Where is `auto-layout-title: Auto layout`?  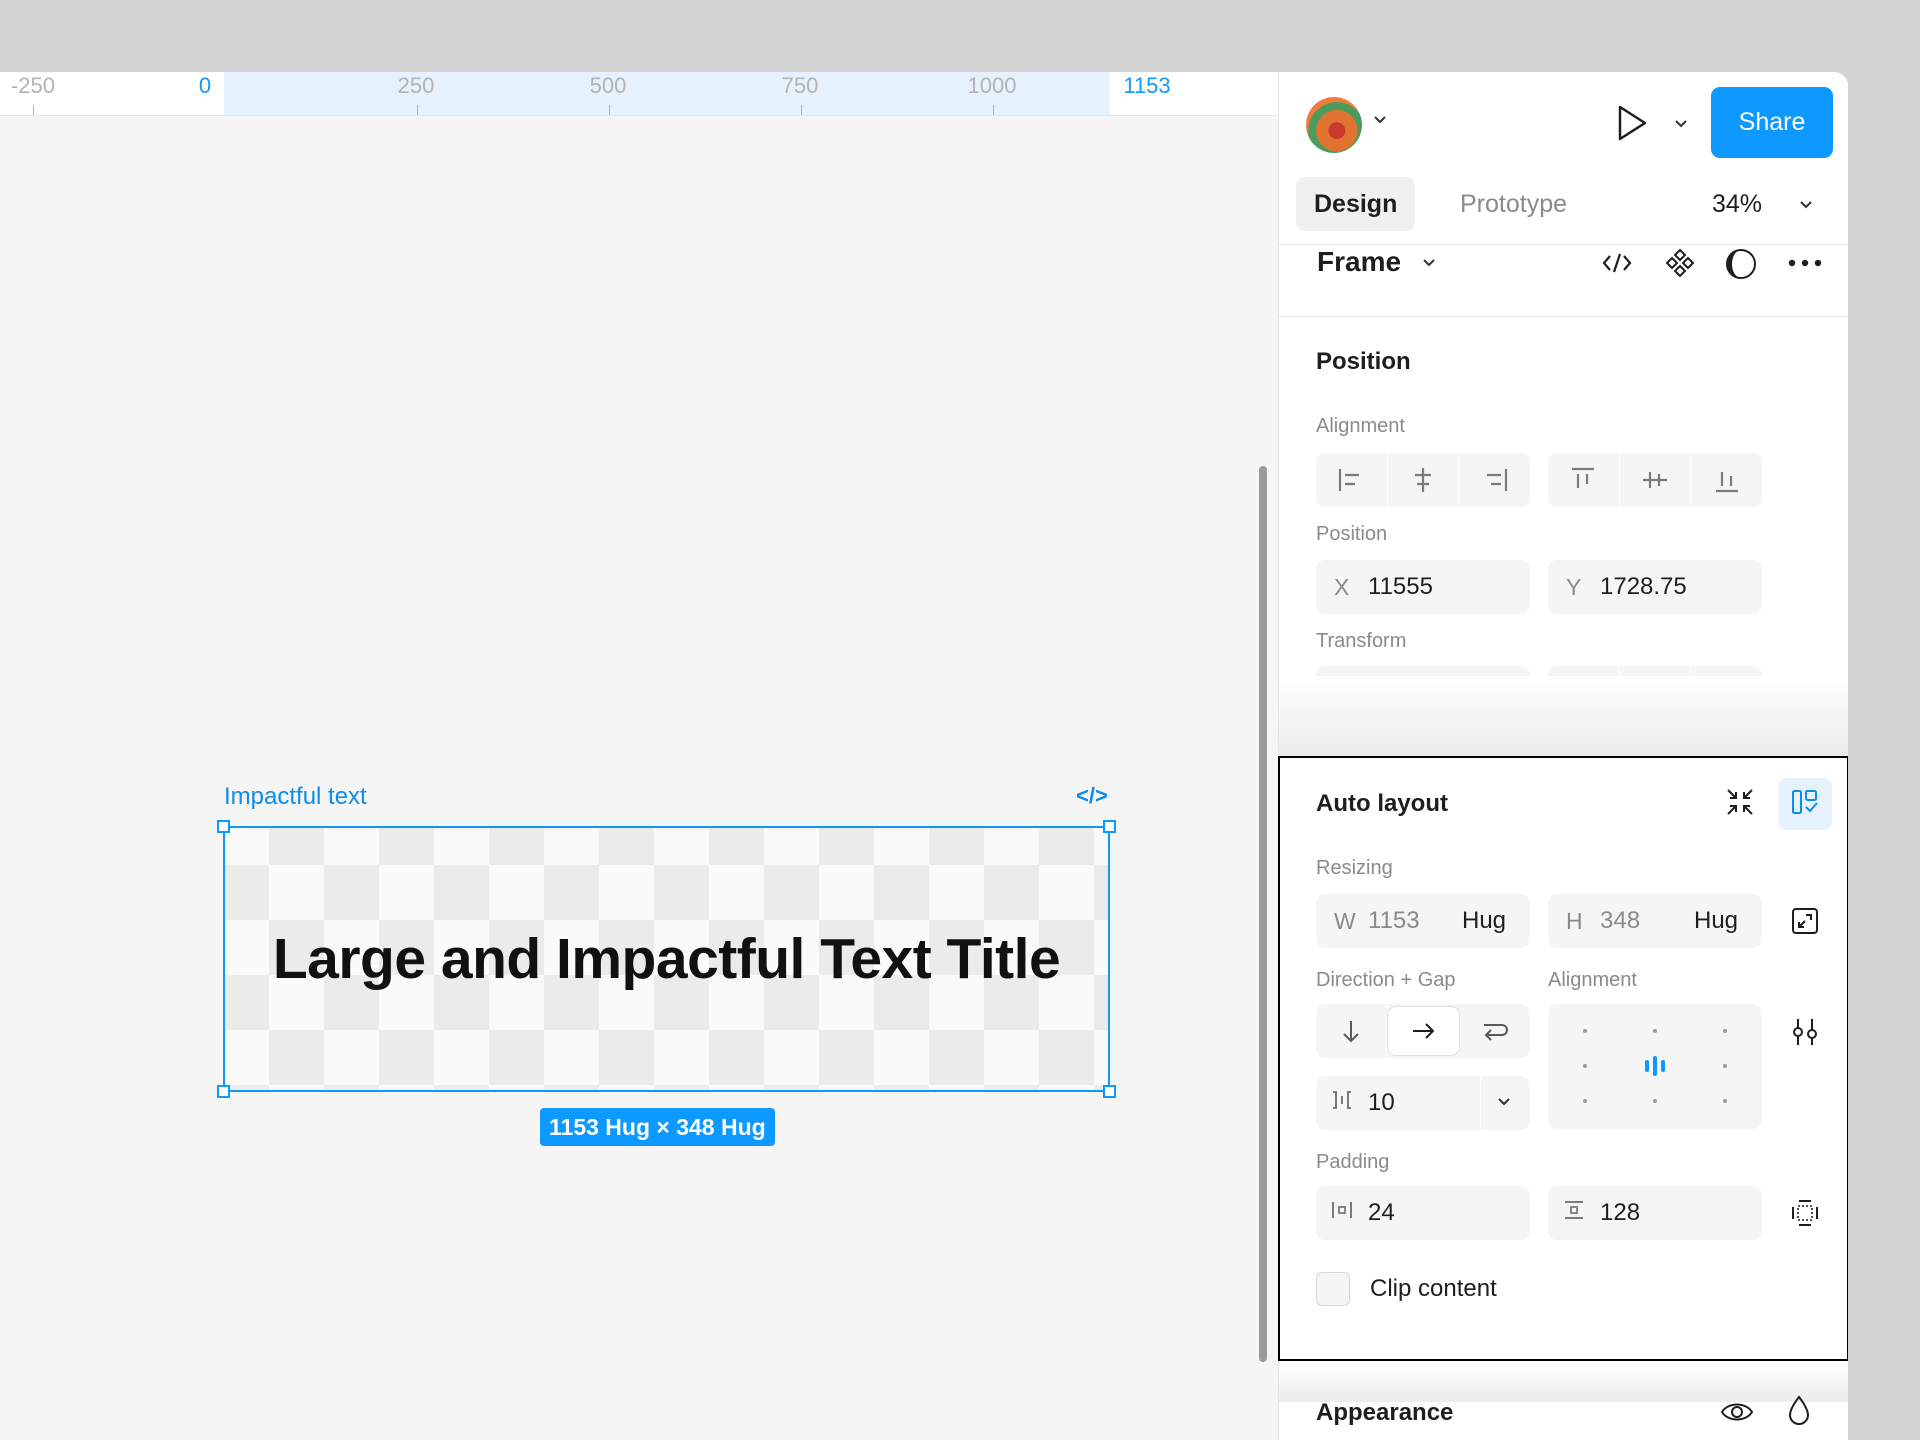 auto-layout-title: Auto layout is located at coordinates (1382, 803).